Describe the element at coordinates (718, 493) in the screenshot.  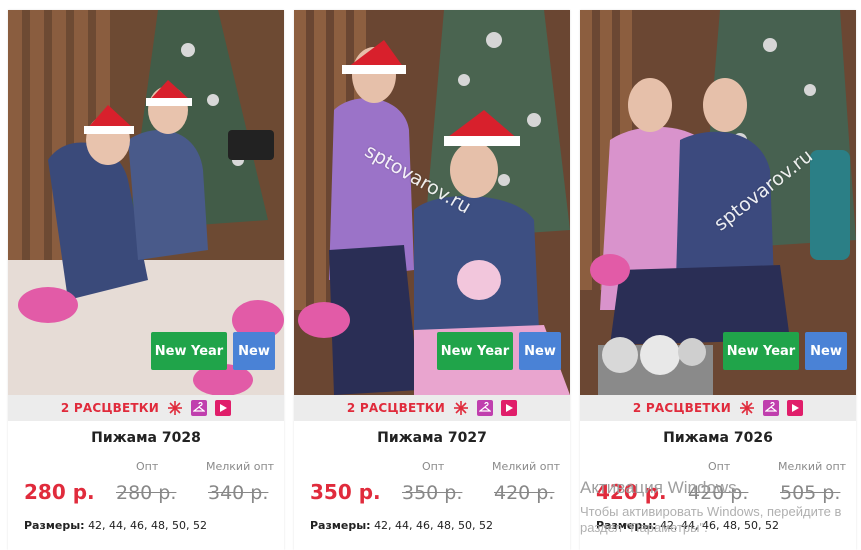
I see `opt-price: 420 р.` at that location.